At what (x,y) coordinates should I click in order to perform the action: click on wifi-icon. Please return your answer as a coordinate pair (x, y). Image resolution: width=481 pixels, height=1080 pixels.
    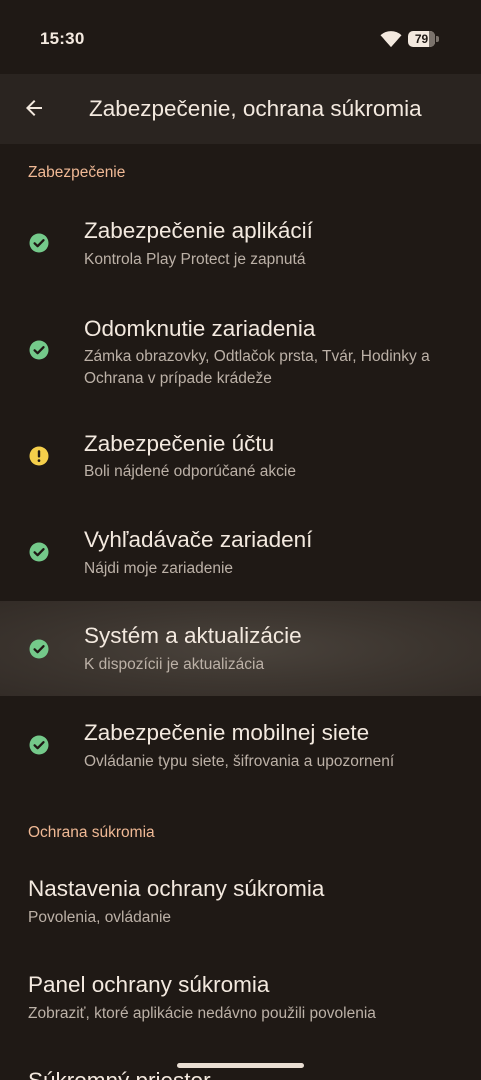
    Looking at the image, I should click on (391, 39).